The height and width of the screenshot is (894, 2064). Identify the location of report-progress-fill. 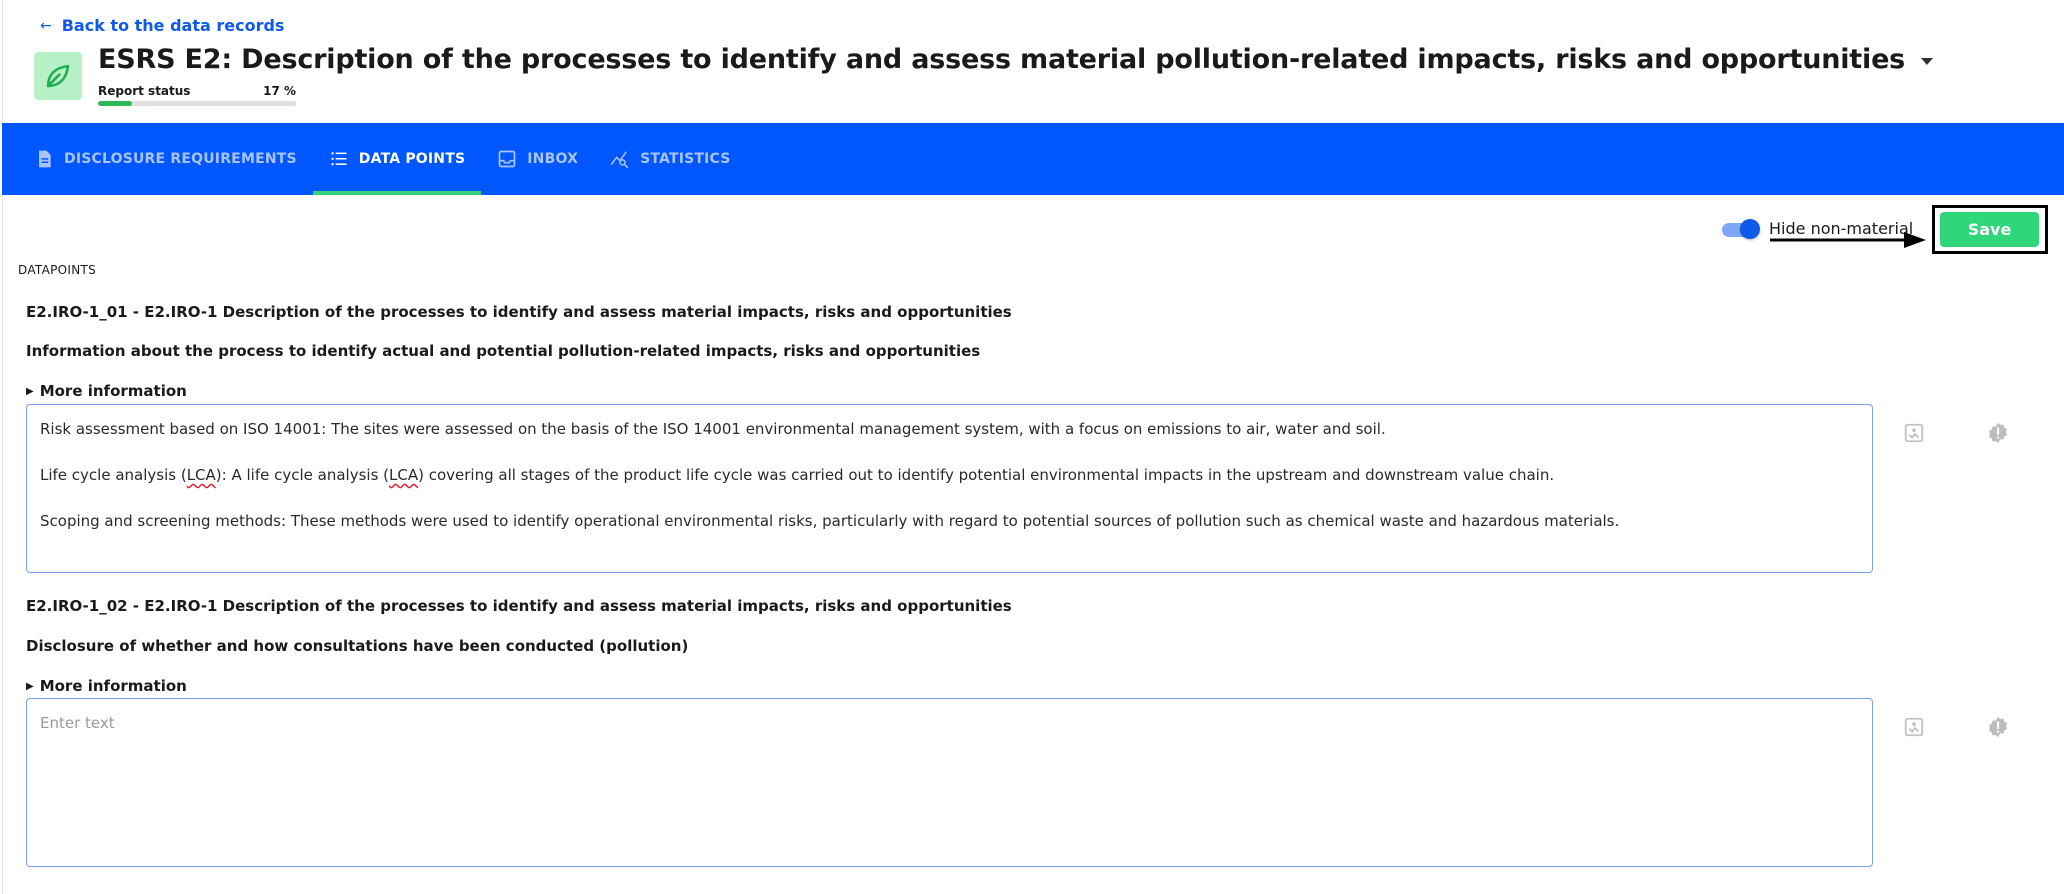
(115, 103).